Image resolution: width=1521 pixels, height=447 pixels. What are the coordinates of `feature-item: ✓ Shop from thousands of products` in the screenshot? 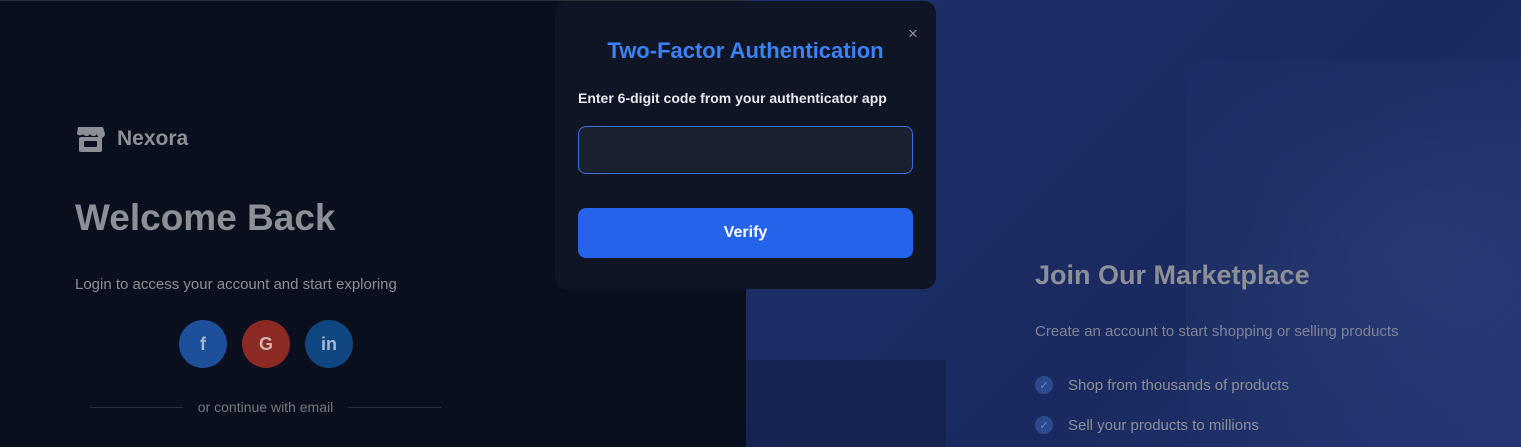 It's located at (1162, 385).